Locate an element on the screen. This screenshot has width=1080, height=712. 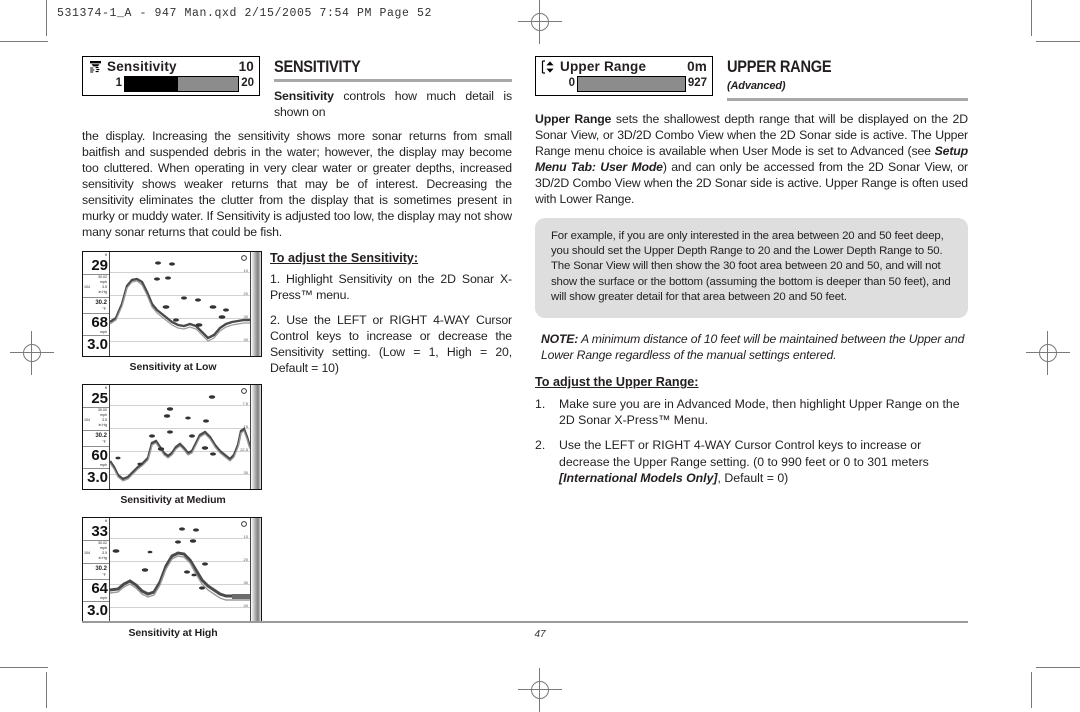
upper-range-heading-rule is located at coordinates (847, 100).